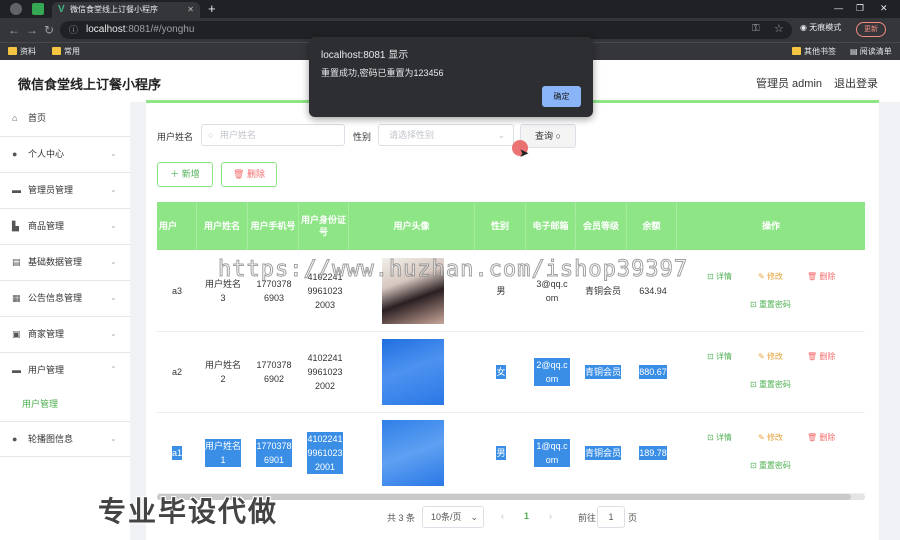  Describe the element at coordinates (871, 29) in the screenshot. I see `update-button: 更新` at that location.